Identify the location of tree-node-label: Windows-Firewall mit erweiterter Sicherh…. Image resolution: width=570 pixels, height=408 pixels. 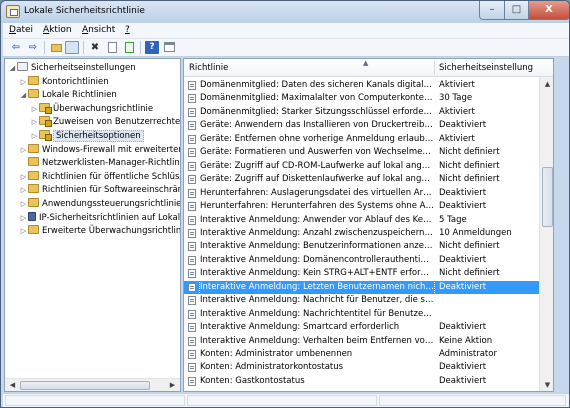
(111, 149).